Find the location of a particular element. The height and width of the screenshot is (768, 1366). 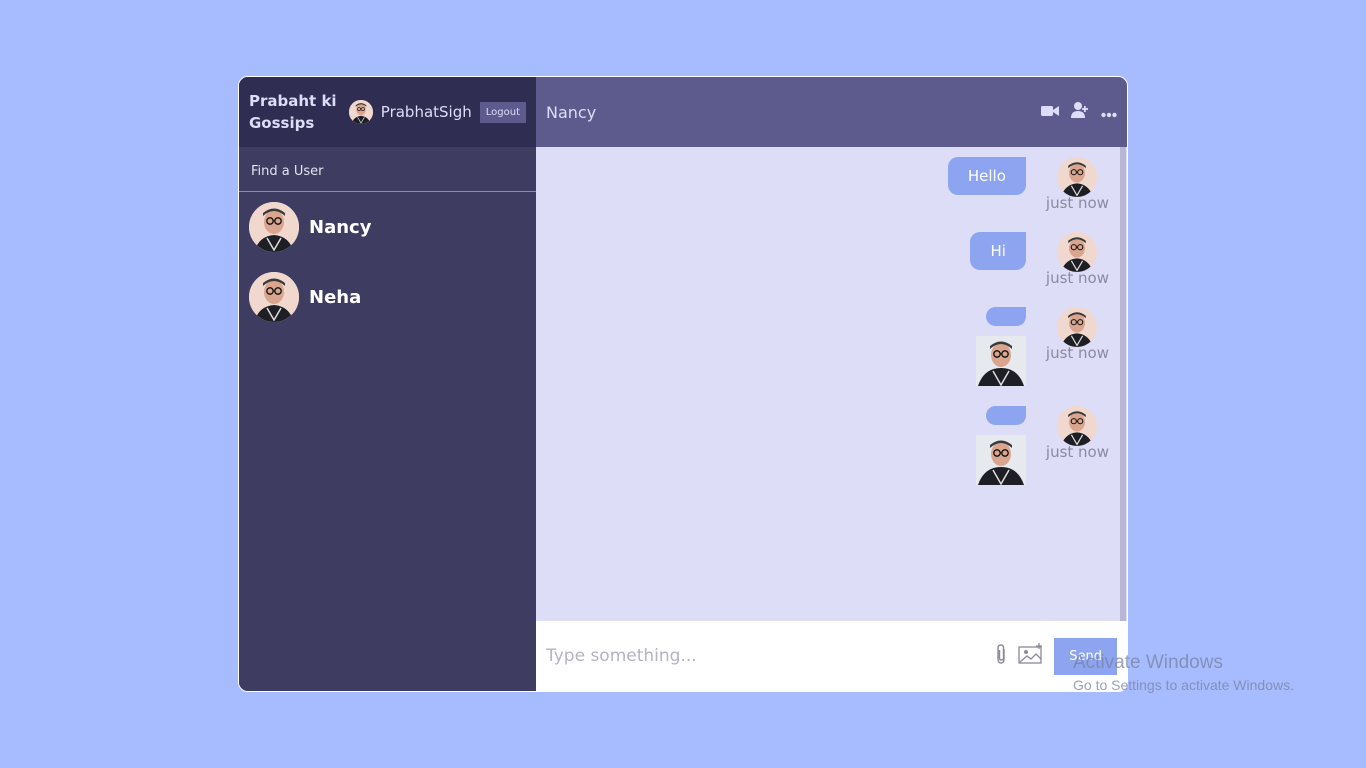

current-user-avatar is located at coordinates (360, 112).